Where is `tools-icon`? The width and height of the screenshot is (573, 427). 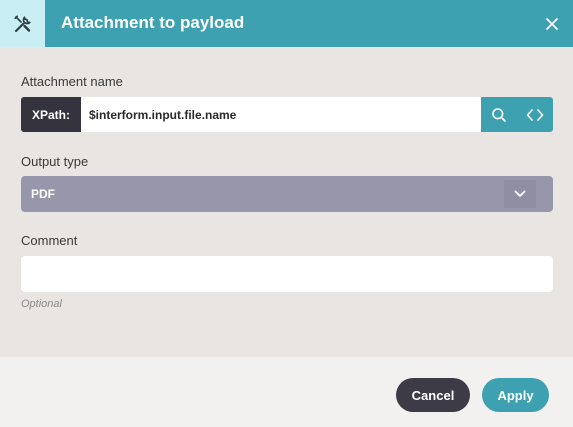 tools-icon is located at coordinates (22, 23).